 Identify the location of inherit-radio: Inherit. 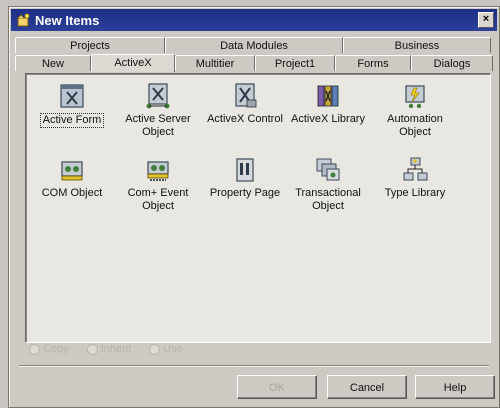
(109, 349).